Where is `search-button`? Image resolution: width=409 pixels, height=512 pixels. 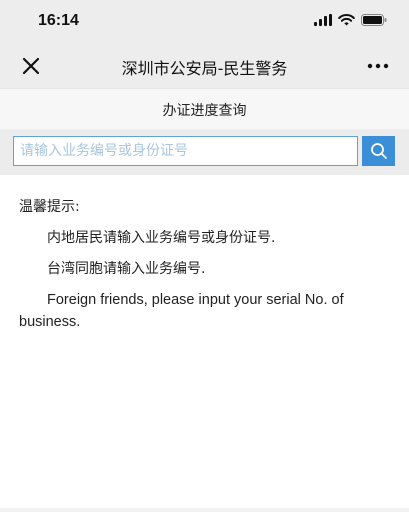
search-button is located at coordinates (378, 151).